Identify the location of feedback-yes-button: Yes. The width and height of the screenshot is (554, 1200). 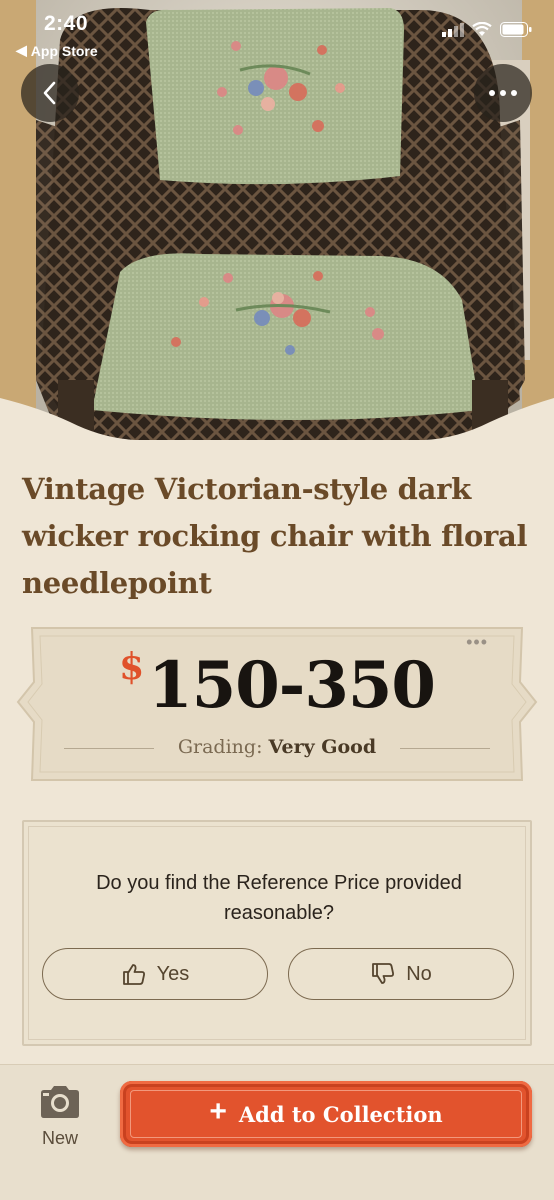
(155, 974).